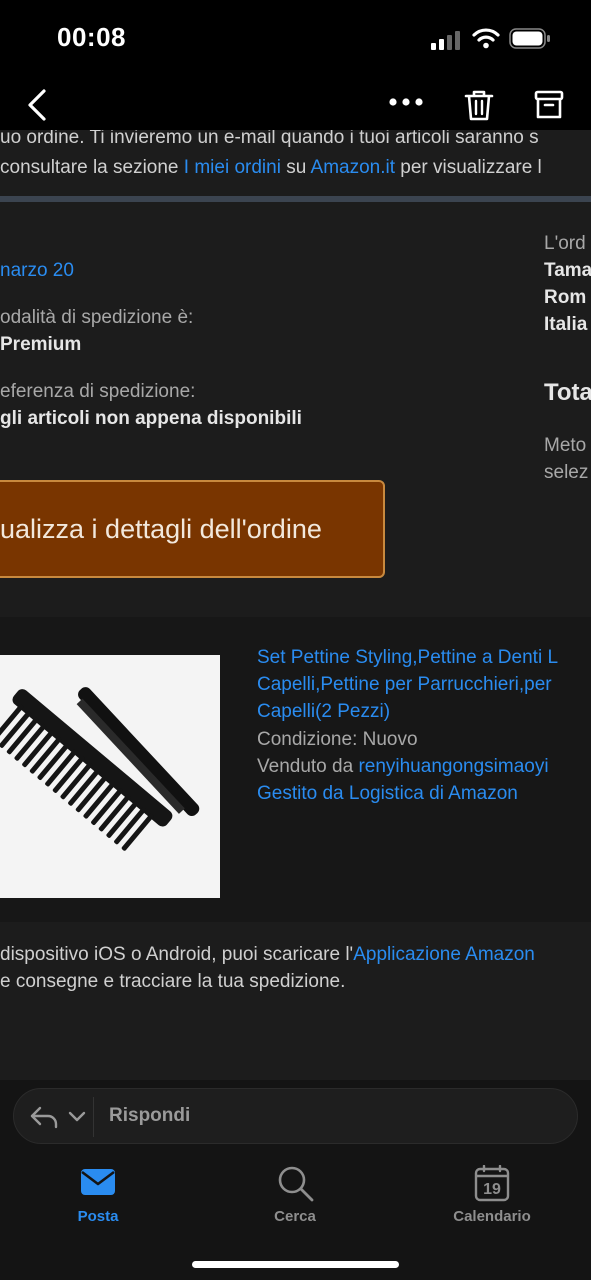 This screenshot has width=591, height=1280. What do you see at coordinates (565, 243) in the screenshot?
I see `order-address-label: L'ord` at bounding box center [565, 243].